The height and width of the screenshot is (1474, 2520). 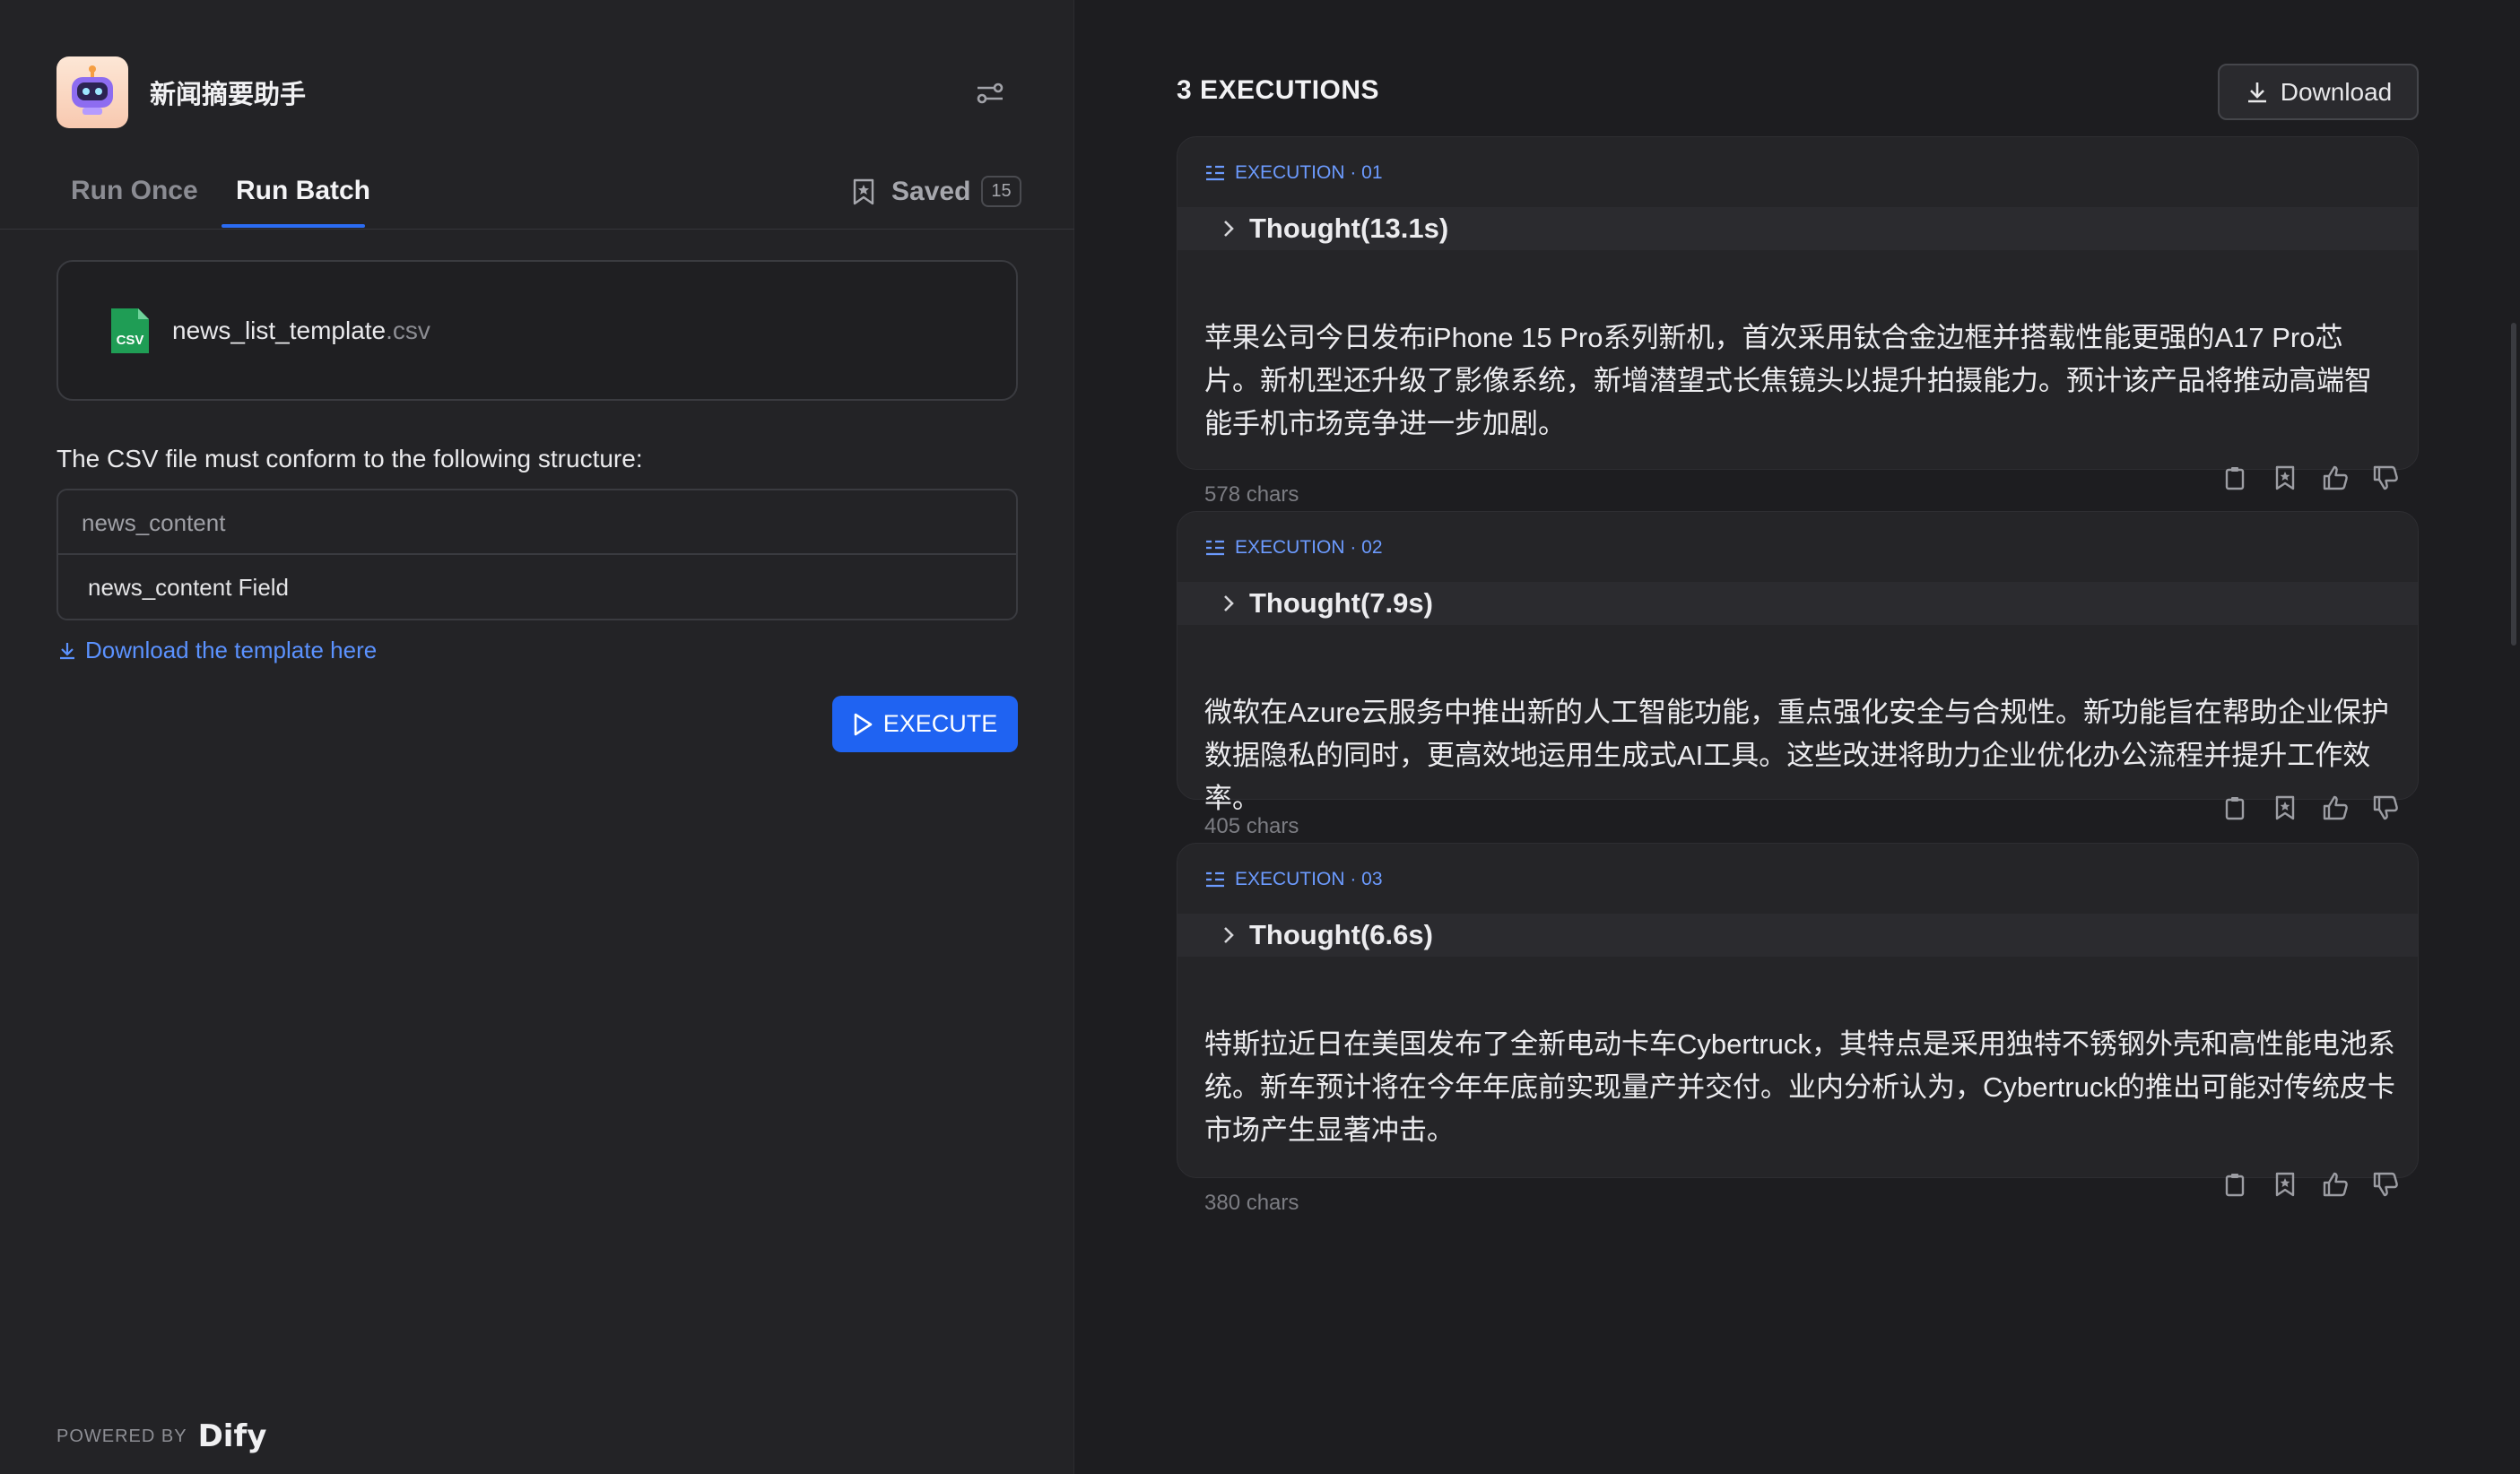 What do you see at coordinates (232, 1436) in the screenshot?
I see `dify-logo: Dify` at bounding box center [232, 1436].